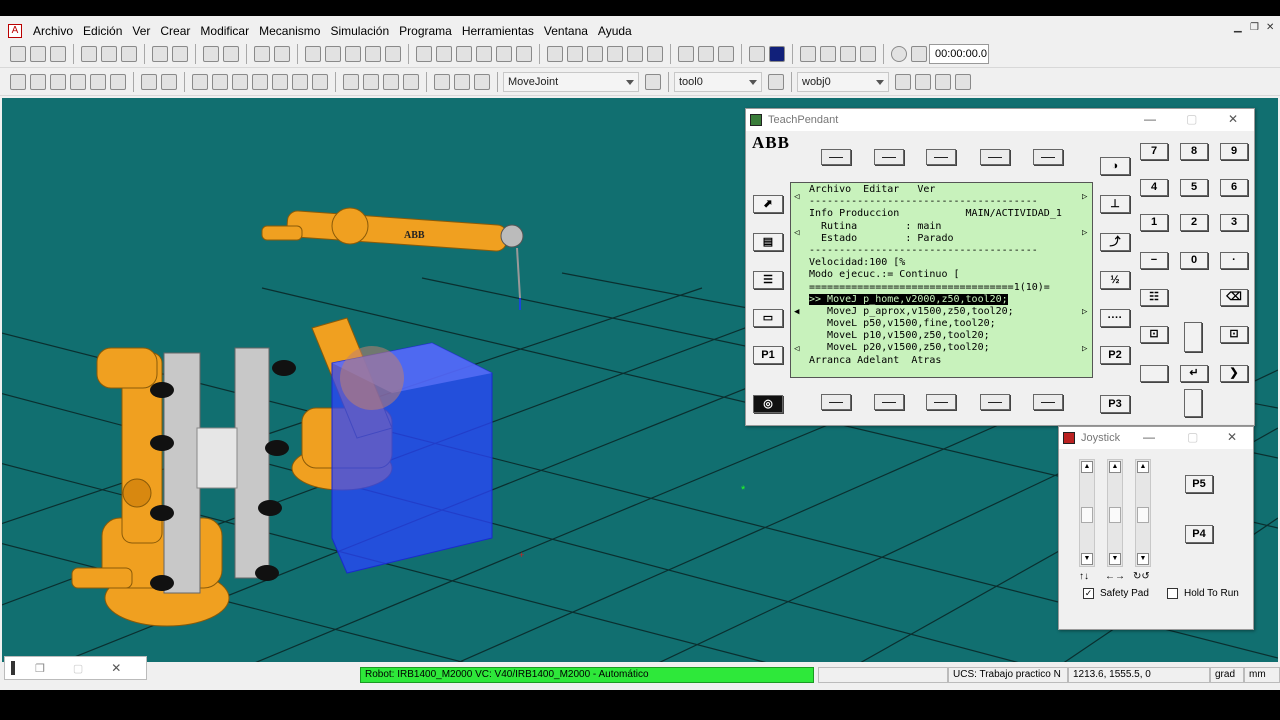 The image size is (1280, 720). Describe the element at coordinates (373, 53) in the screenshot. I see `view-side-icon` at that location.